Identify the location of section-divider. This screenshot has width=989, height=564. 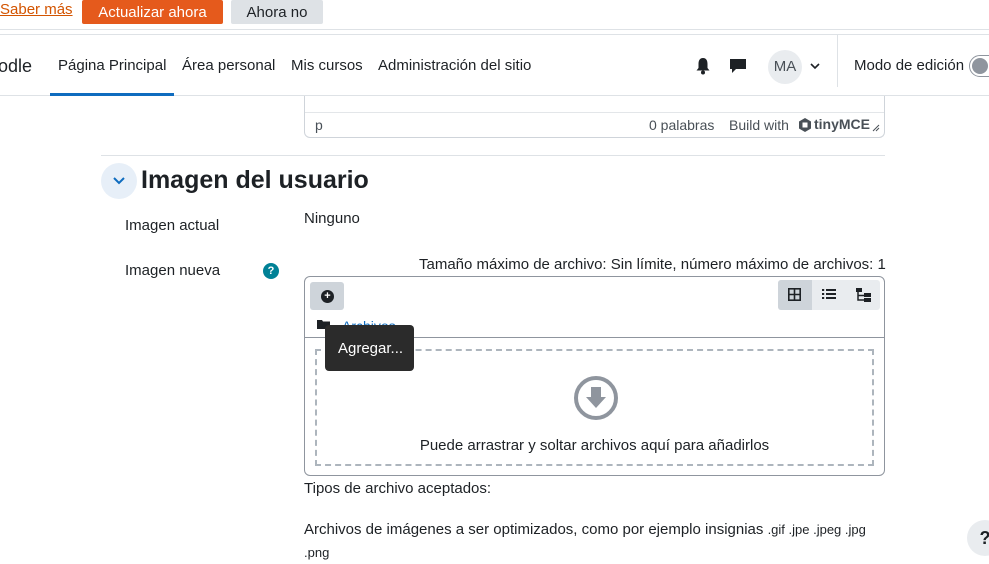
(493, 155).